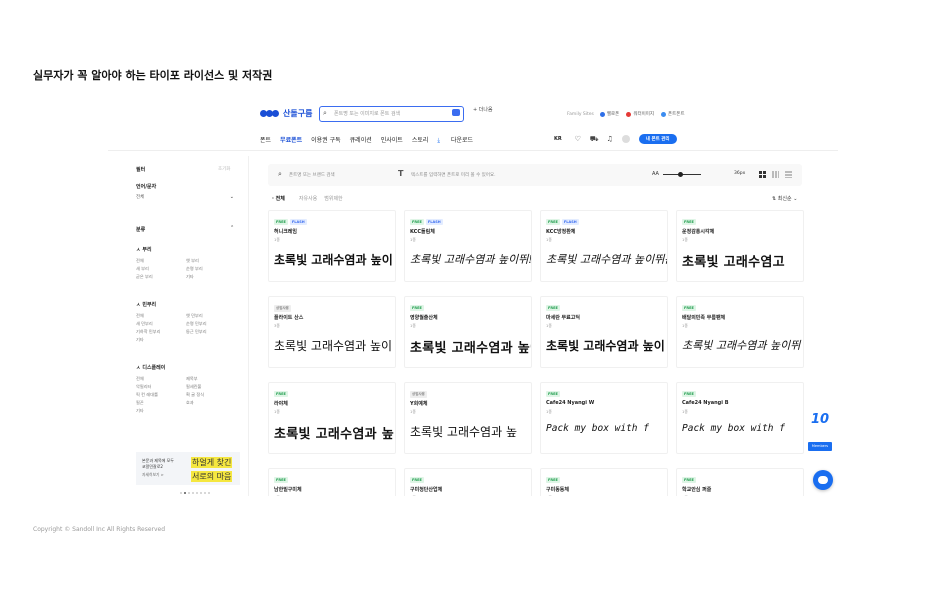  What do you see at coordinates (740, 332) in the screenshot?
I see `font-card: FREE 배달의민족 무릎팬체 1종 초록빛 고래수염과 높이뛰` at bounding box center [740, 332].